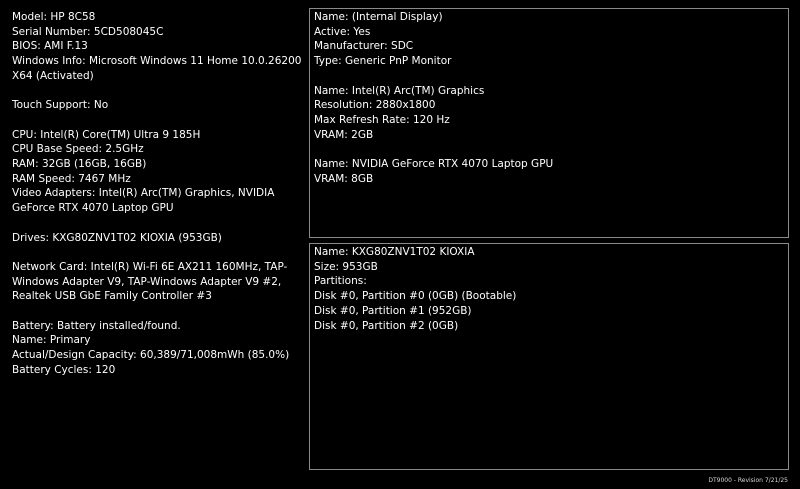 Image resolution: width=800 pixels, height=489 pixels. What do you see at coordinates (71, 178) in the screenshot?
I see `ram-speed-text: RAM Speed: 7467 MHz` at bounding box center [71, 178].